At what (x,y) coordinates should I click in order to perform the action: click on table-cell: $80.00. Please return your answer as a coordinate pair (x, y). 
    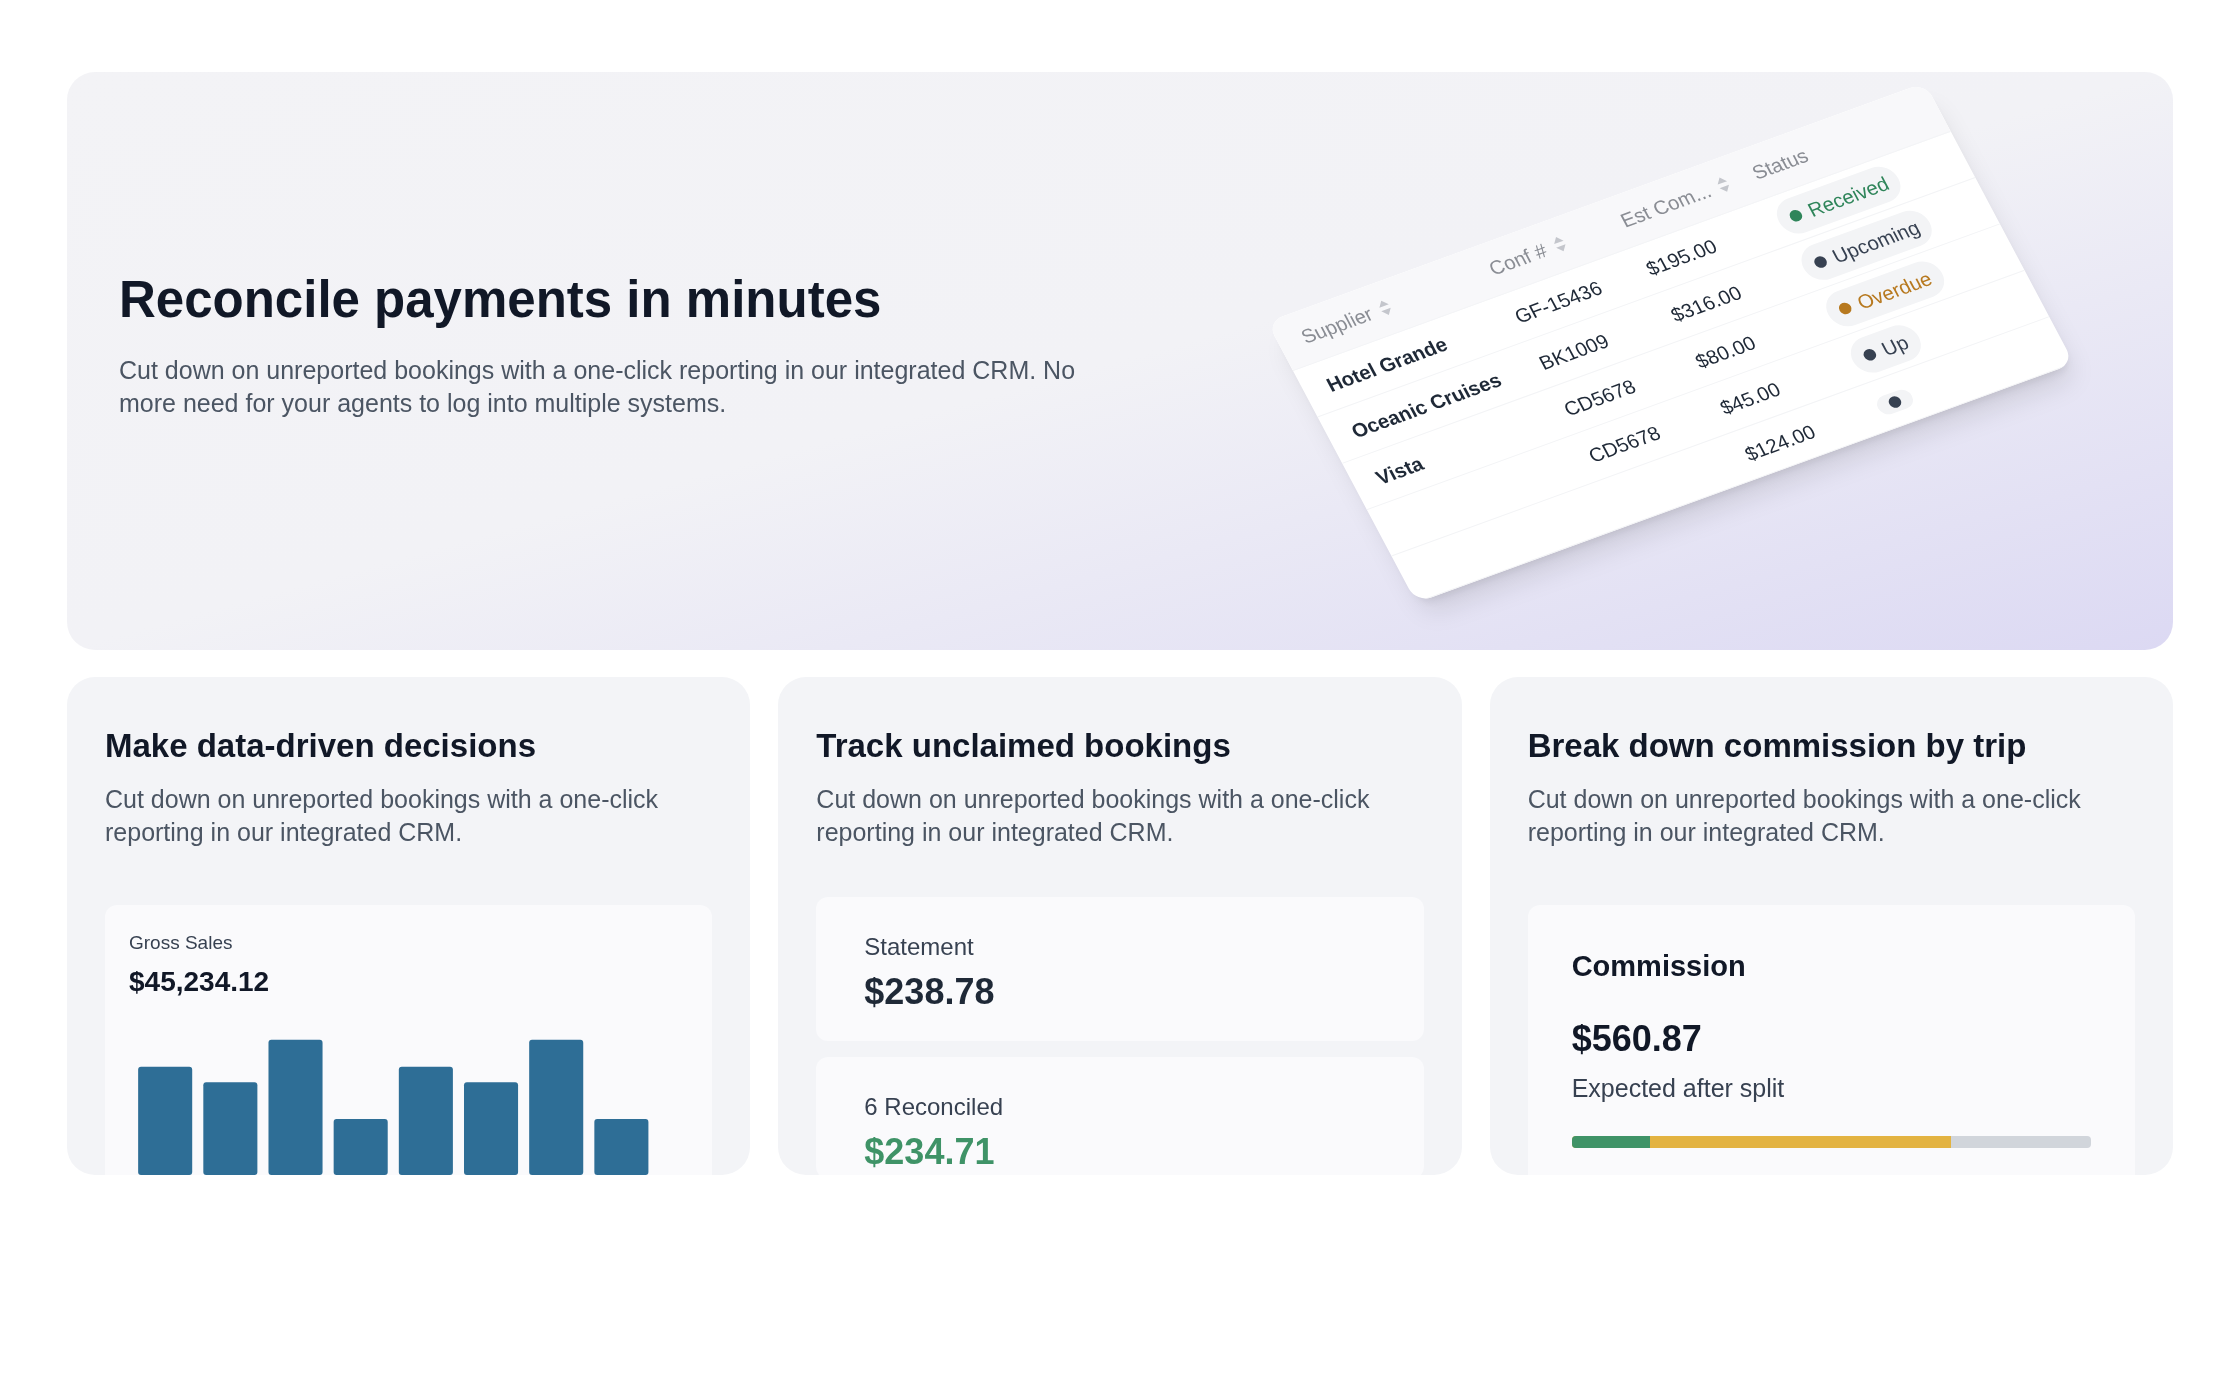
    Looking at the image, I should click on (1725, 351).